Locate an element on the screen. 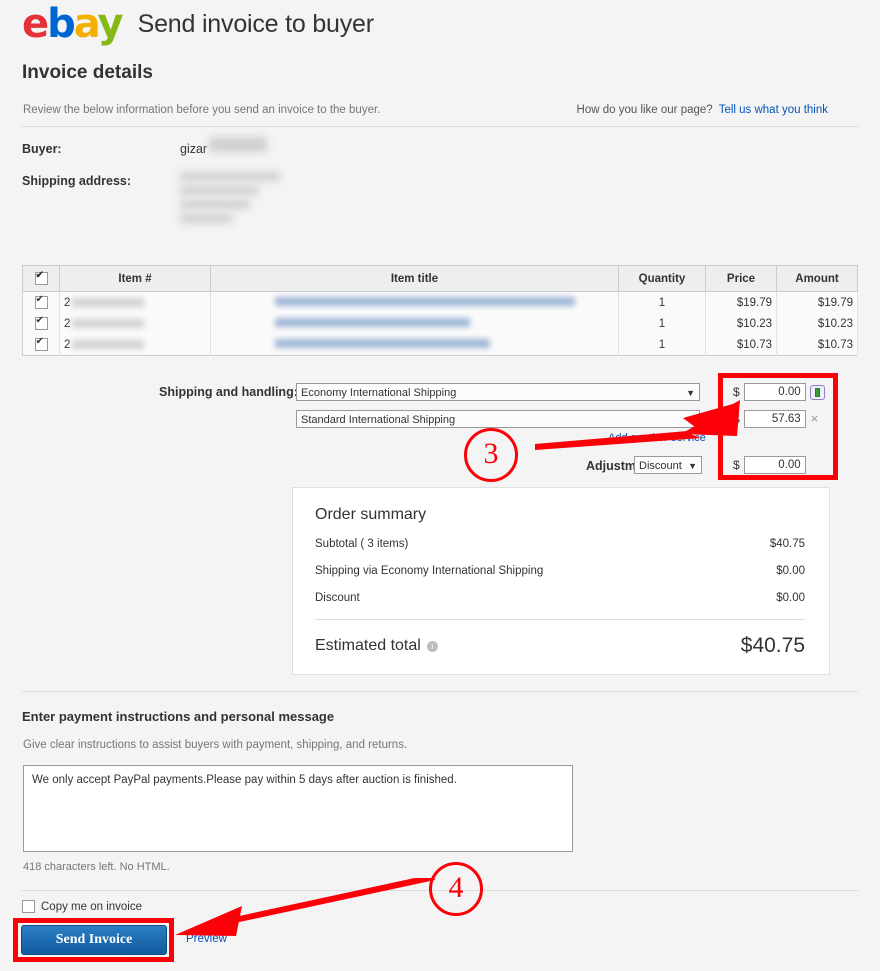  copy-me-checkbox is located at coordinates (28, 906).